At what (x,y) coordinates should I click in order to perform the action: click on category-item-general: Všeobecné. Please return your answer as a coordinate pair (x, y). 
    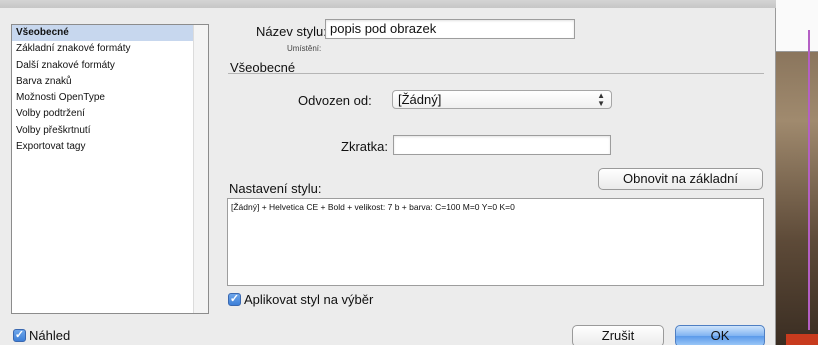
    Looking at the image, I should click on (103, 33).